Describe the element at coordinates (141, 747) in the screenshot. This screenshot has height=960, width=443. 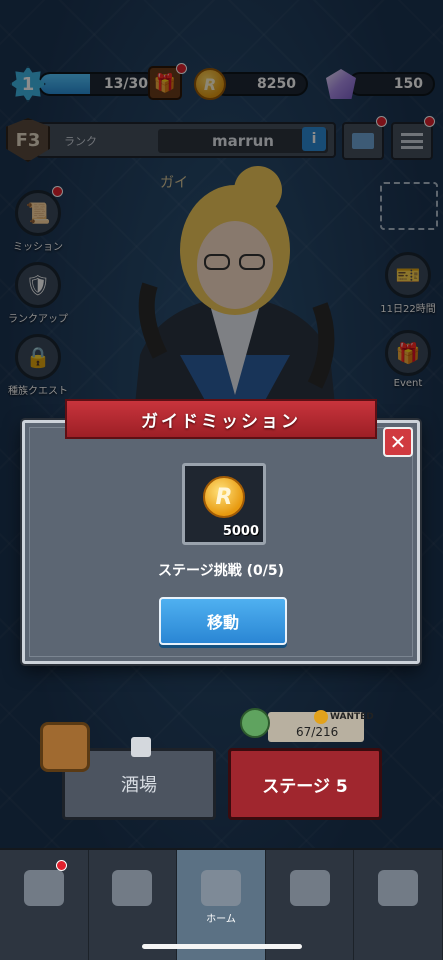
I see `lock-icon` at that location.